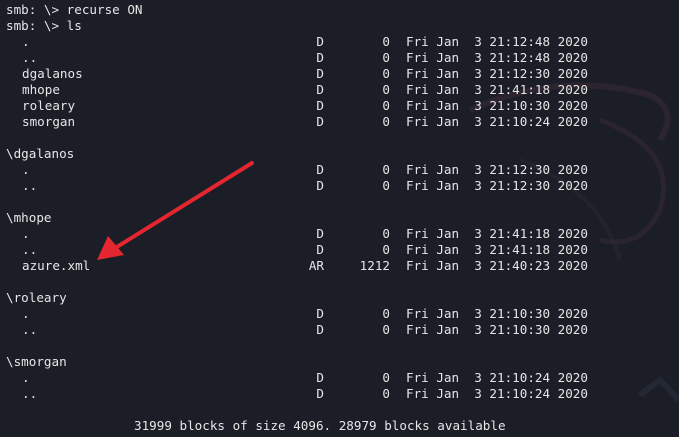 This screenshot has width=679, height=437. Describe the element at coordinates (175, 210) in the screenshot. I see `red-arrow-icon` at that location.